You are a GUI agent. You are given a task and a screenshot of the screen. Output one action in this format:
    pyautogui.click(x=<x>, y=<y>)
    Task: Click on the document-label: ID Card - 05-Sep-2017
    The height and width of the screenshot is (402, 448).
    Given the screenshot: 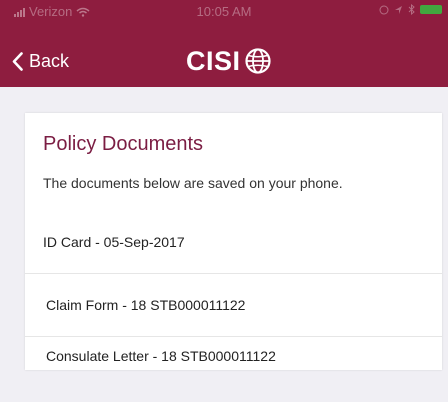 What is the action you would take?
    pyautogui.click(x=114, y=242)
    